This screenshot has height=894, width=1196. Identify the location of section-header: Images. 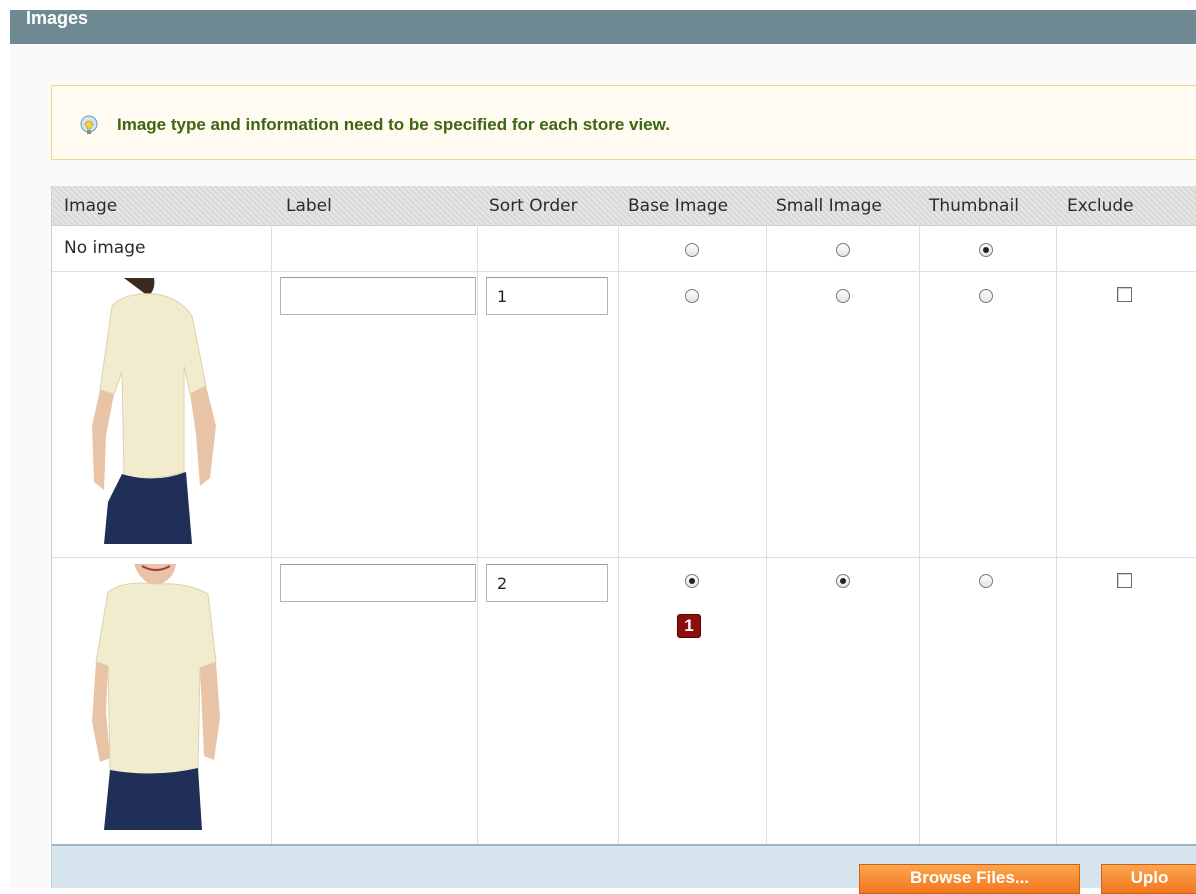
(603, 26).